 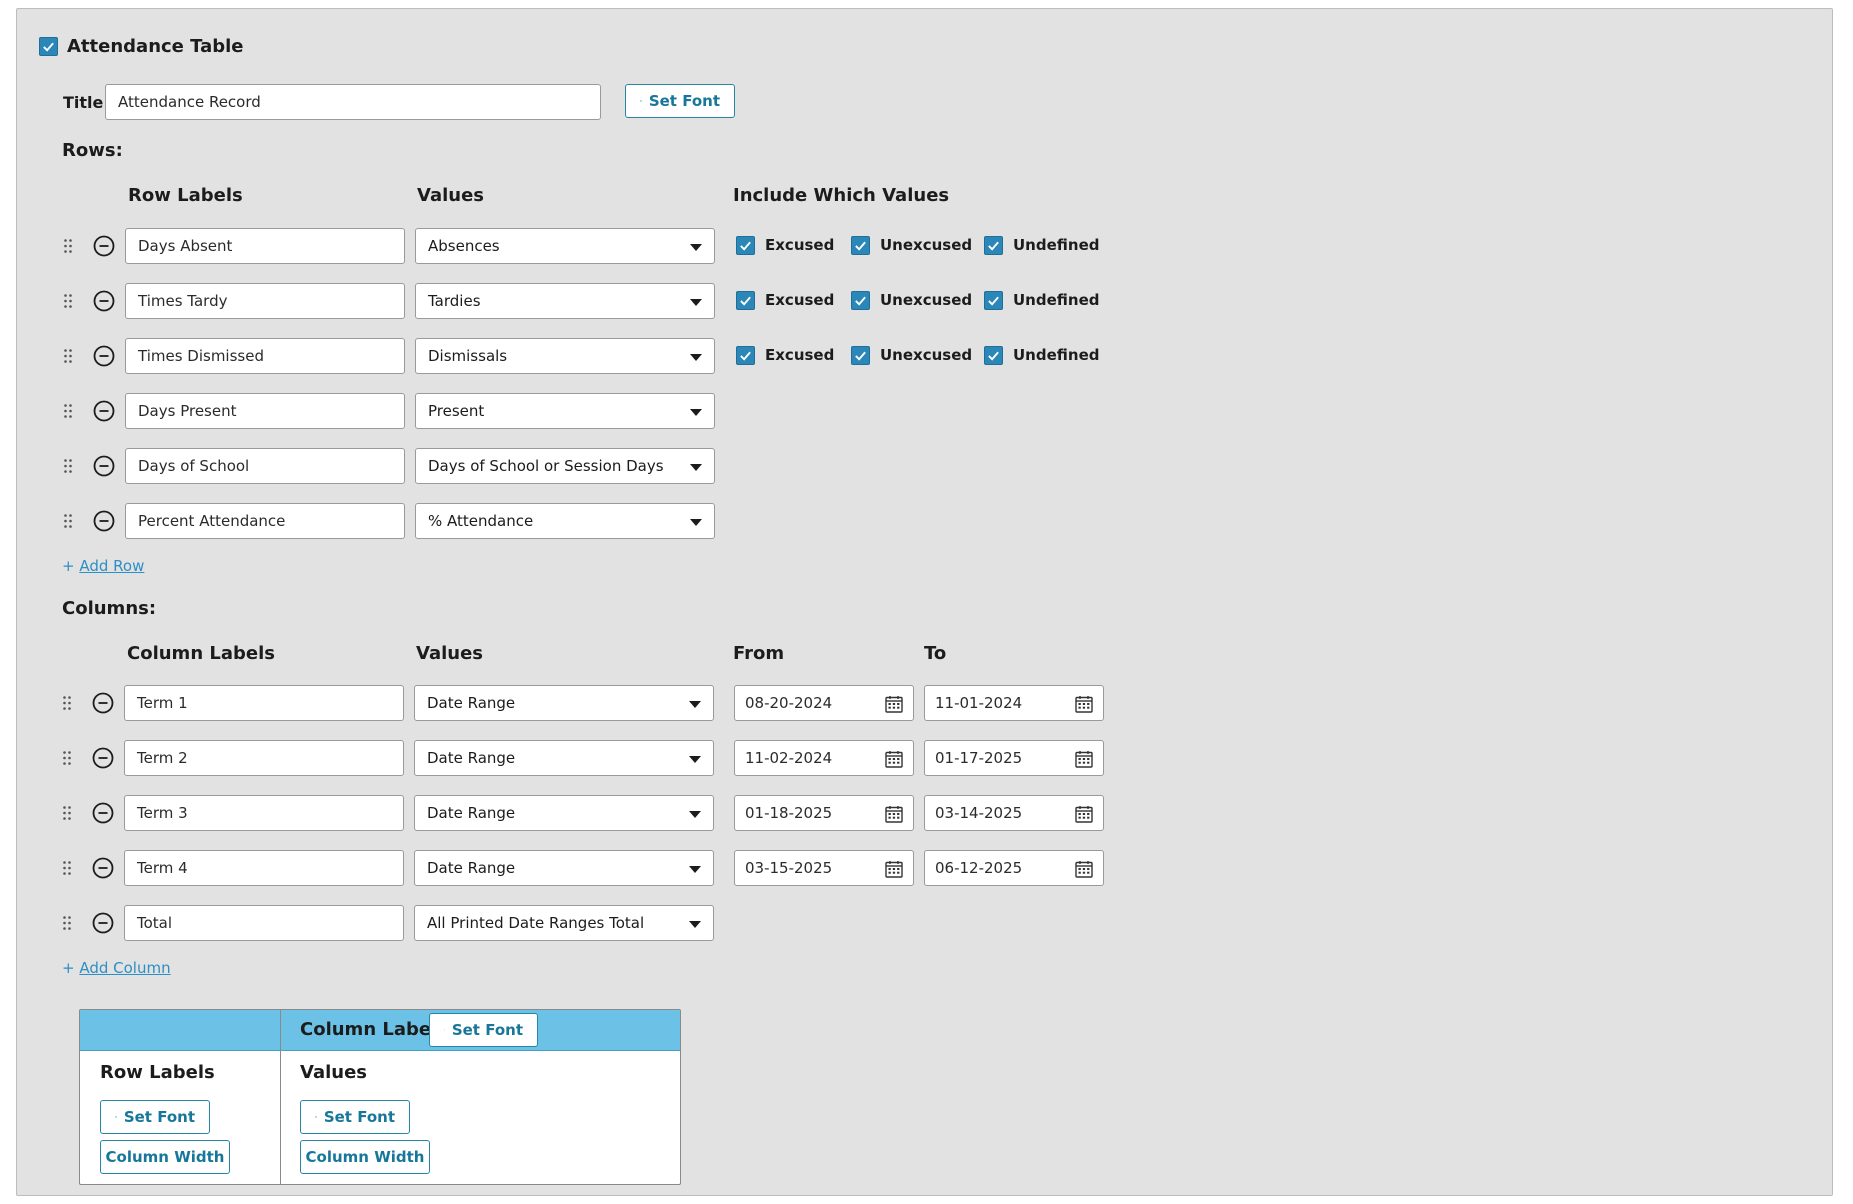 What do you see at coordinates (265, 356) in the screenshot?
I see `row-label-input: Times Dismissed` at bounding box center [265, 356].